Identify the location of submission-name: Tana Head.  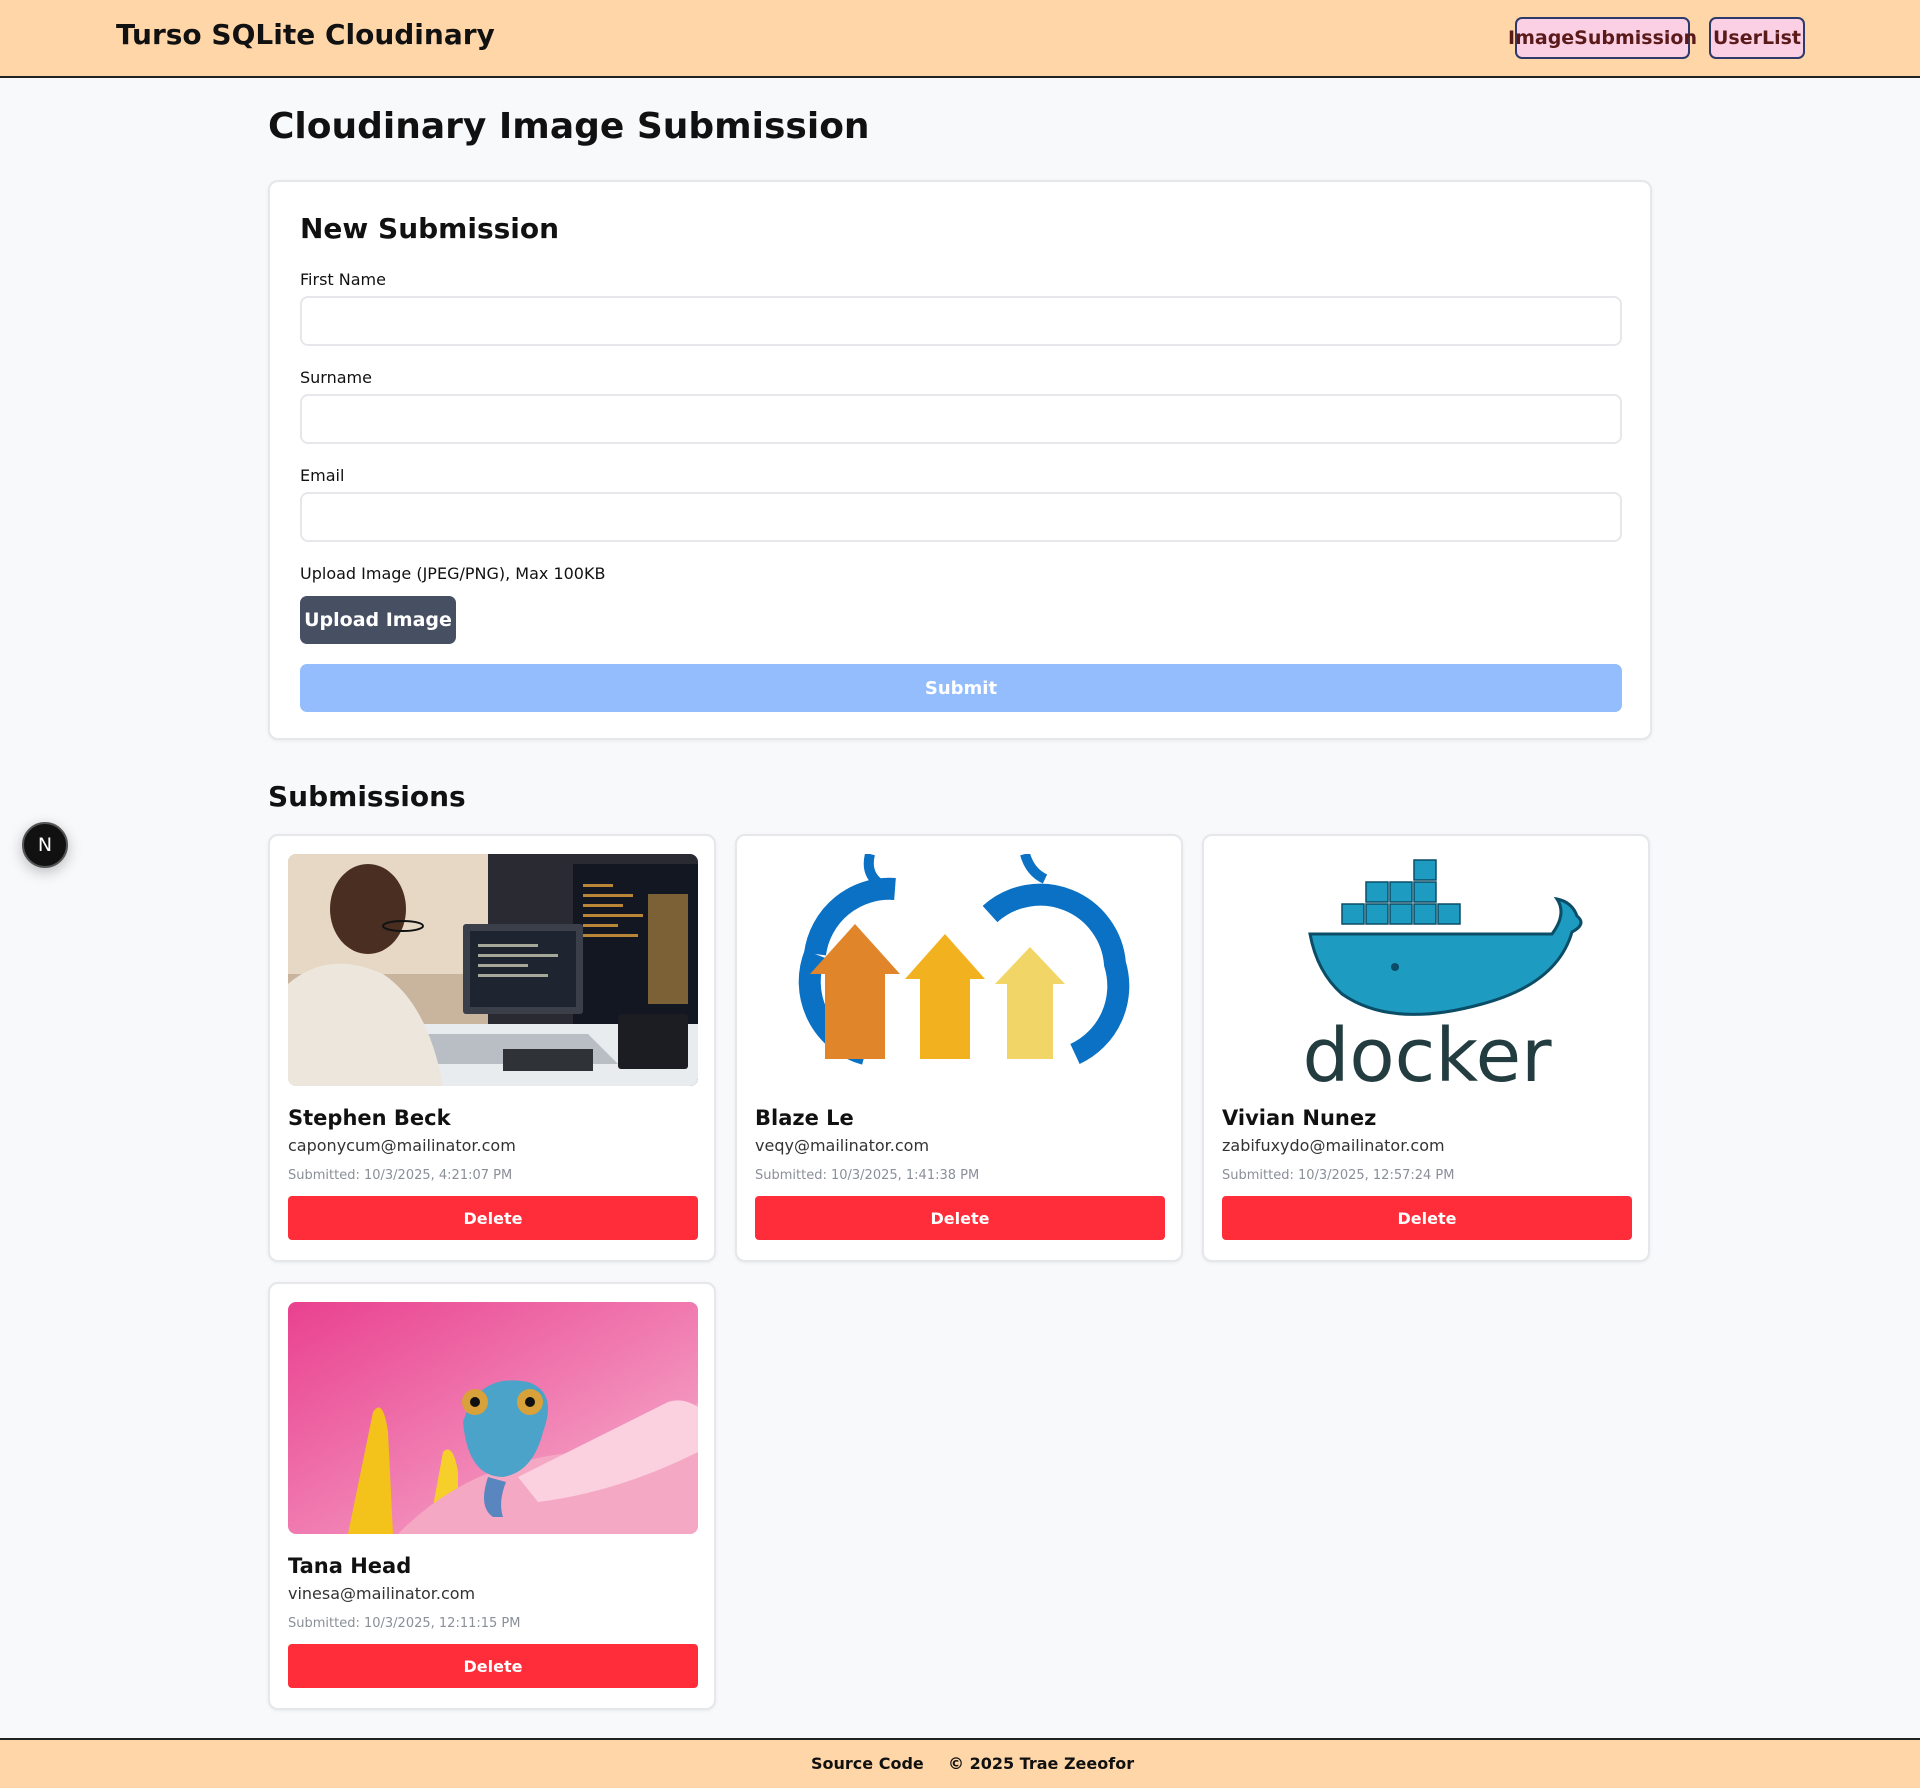
(350, 1566).